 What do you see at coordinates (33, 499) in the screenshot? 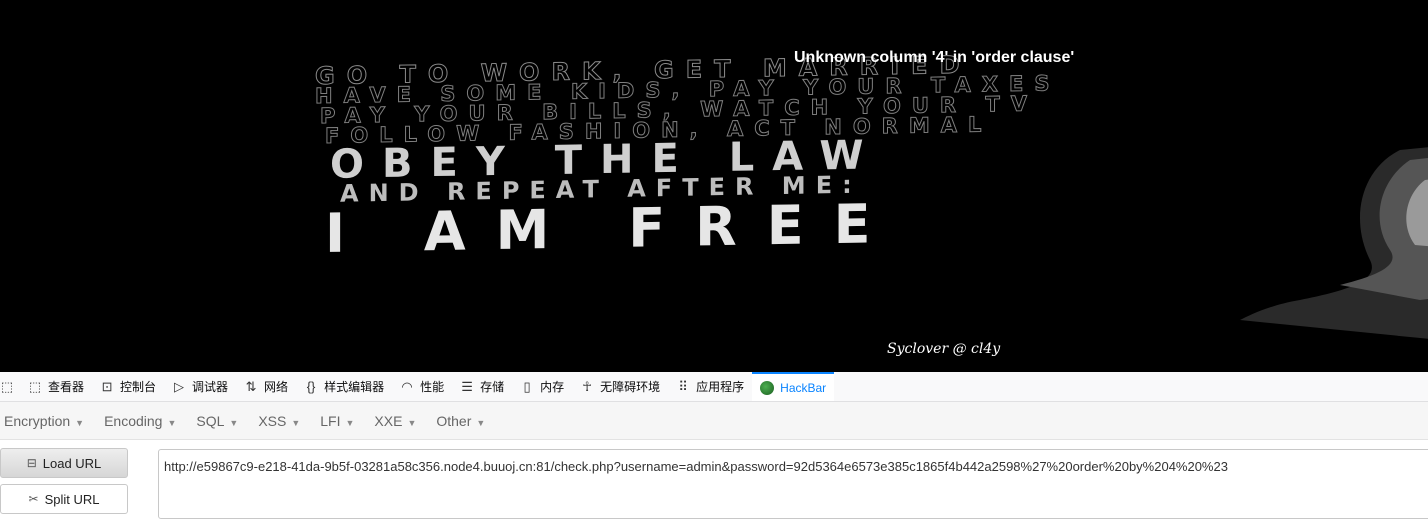
I see `scissors-icon: ✂` at bounding box center [33, 499].